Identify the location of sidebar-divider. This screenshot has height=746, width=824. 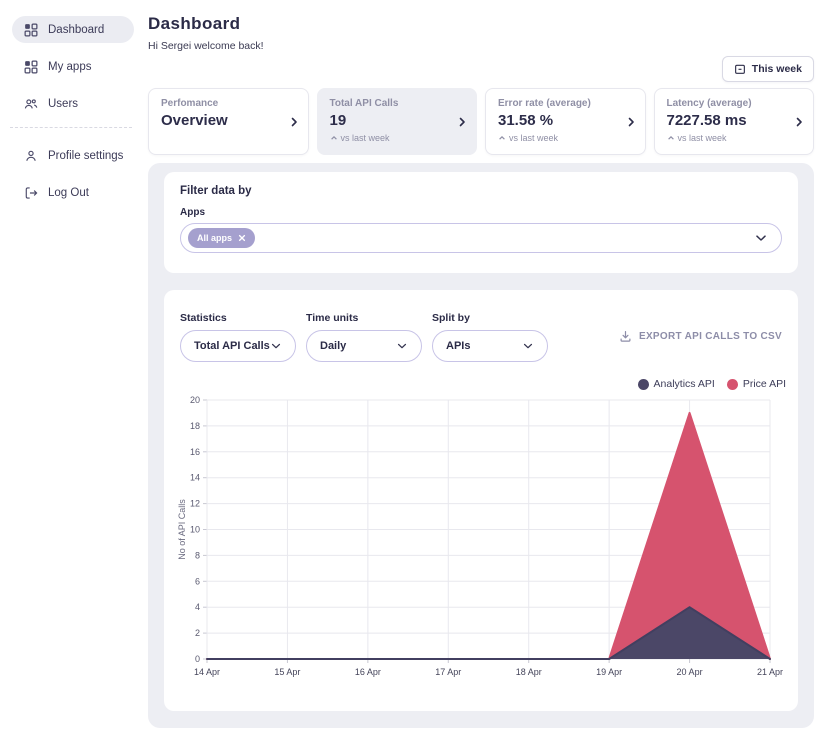
(71, 127).